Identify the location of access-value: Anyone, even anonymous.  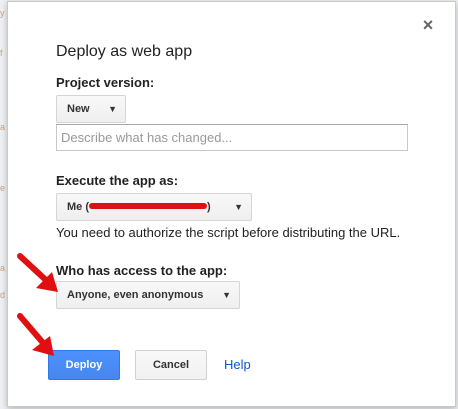
(135, 295).